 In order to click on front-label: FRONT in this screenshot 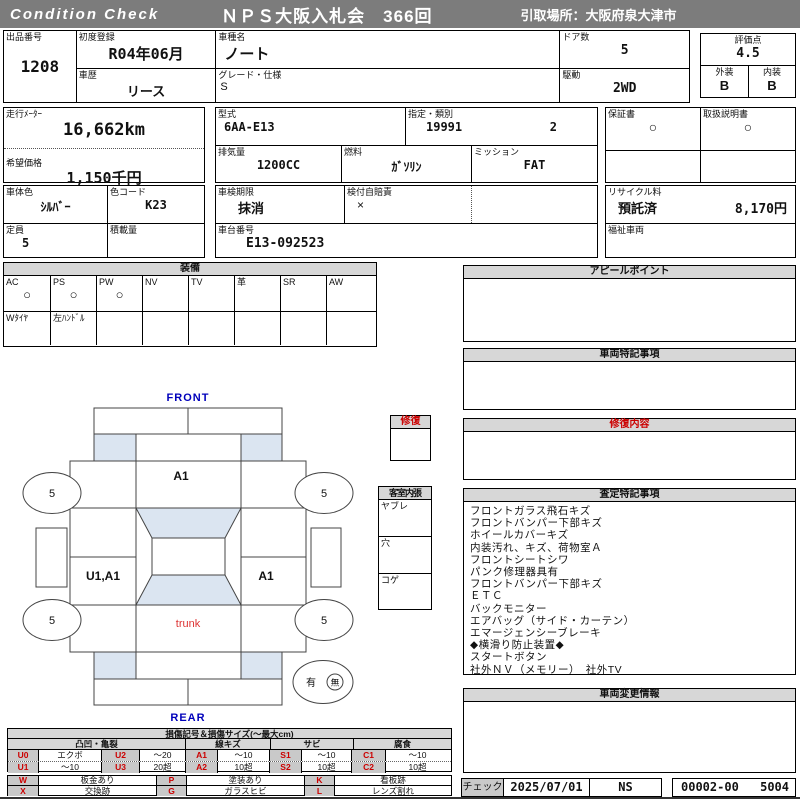, I will do `click(188, 398)`.